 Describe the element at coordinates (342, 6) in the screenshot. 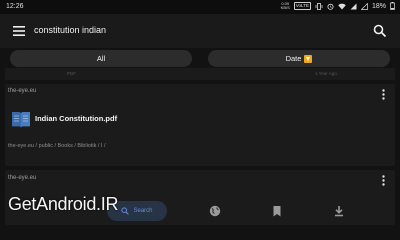

I see `wifi-icon` at that location.